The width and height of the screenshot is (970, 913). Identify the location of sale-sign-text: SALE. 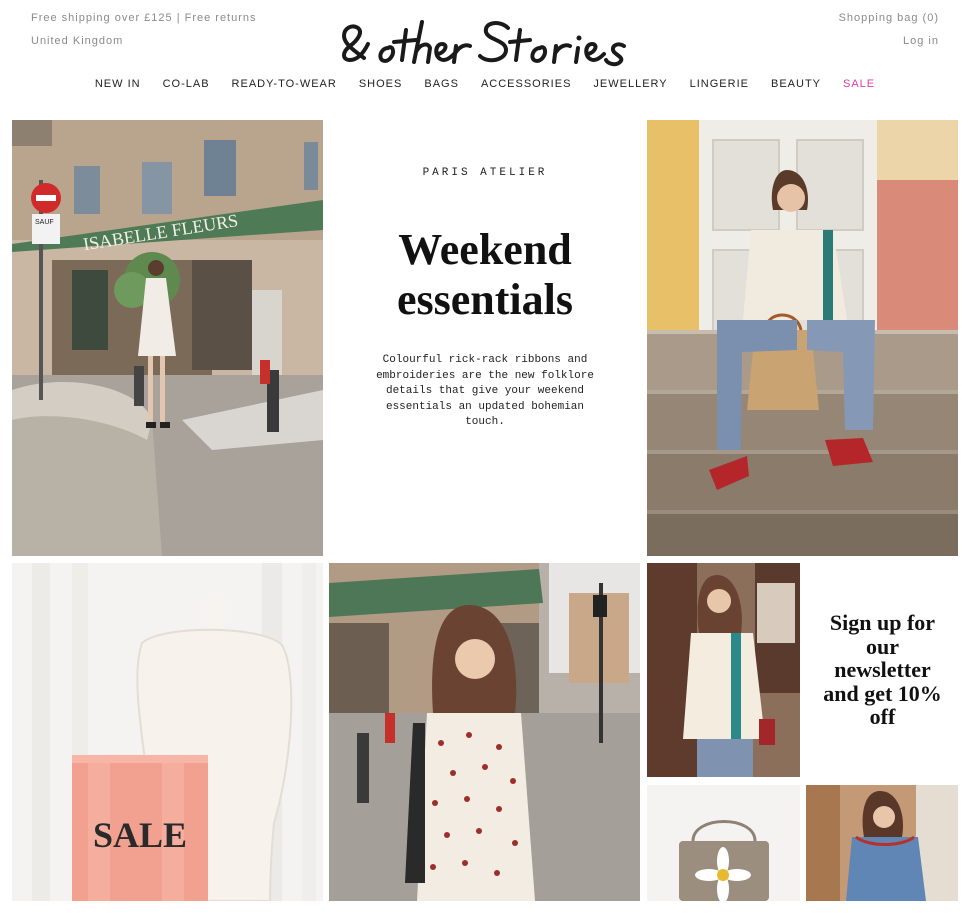
(140, 835).